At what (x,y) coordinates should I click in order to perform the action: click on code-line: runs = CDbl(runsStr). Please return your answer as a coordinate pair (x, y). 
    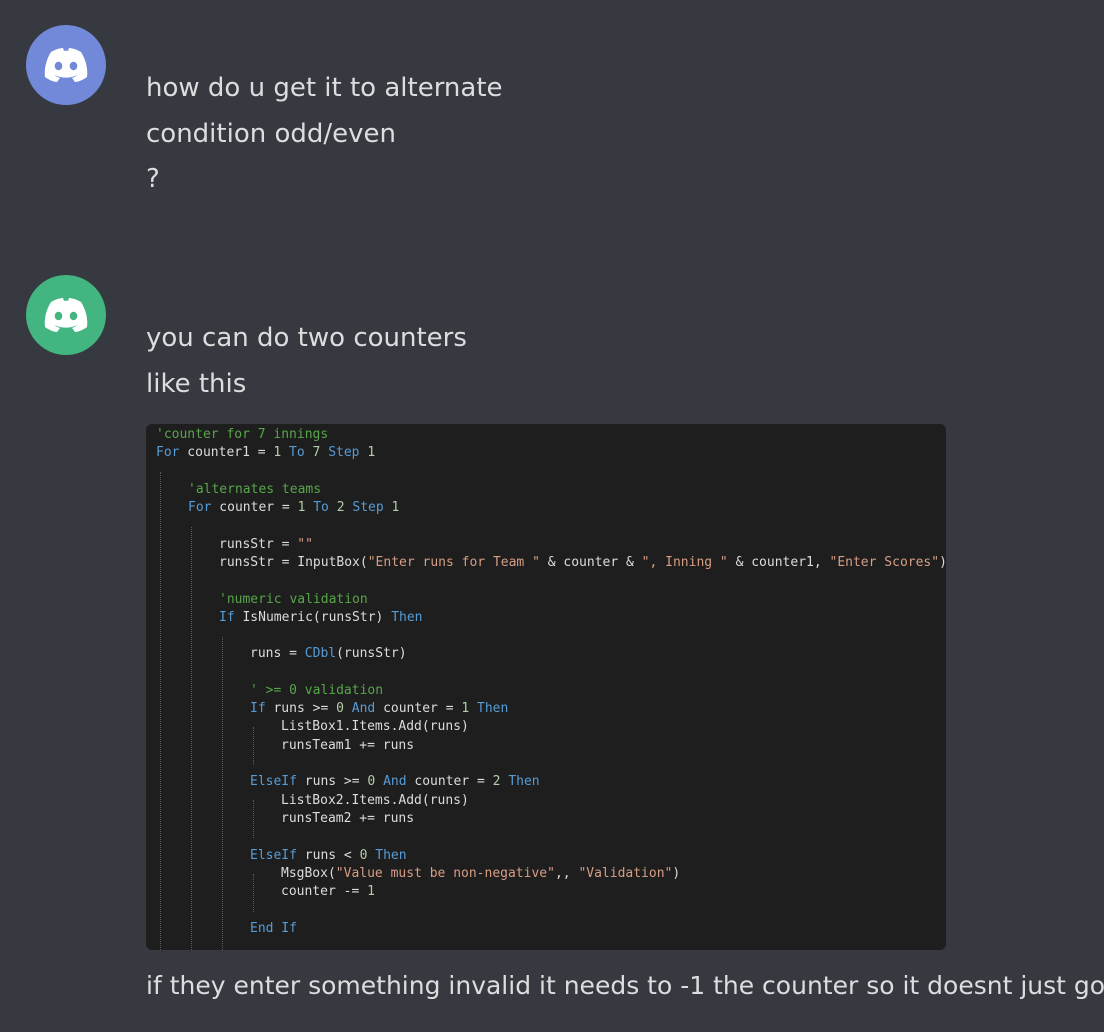
    Looking at the image, I should click on (328, 653).